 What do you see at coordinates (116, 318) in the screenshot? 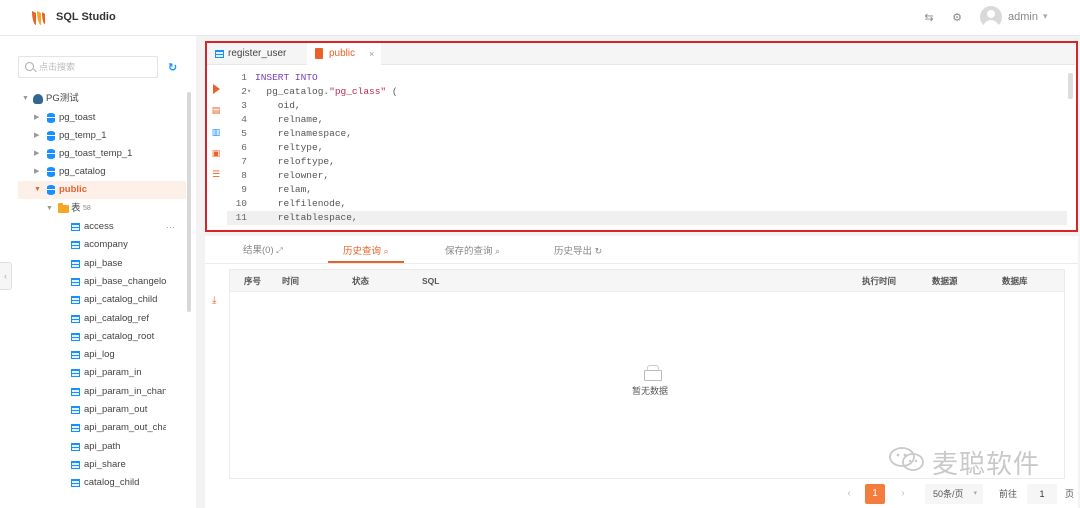
I see `tree-node-label: api_catalog_ref` at bounding box center [116, 318].